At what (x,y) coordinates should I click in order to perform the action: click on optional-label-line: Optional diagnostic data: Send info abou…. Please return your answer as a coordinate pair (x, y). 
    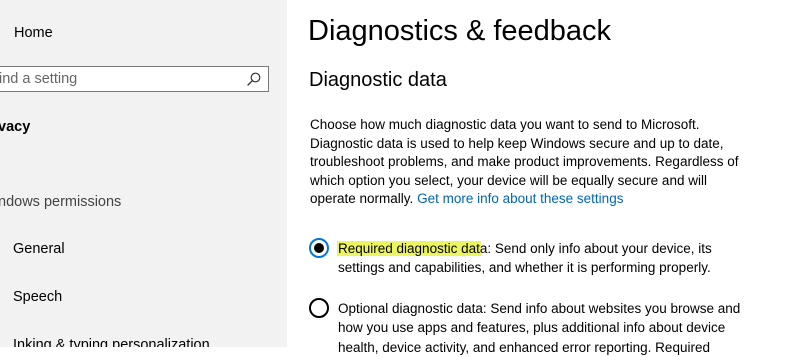
    Looking at the image, I should click on (539, 308).